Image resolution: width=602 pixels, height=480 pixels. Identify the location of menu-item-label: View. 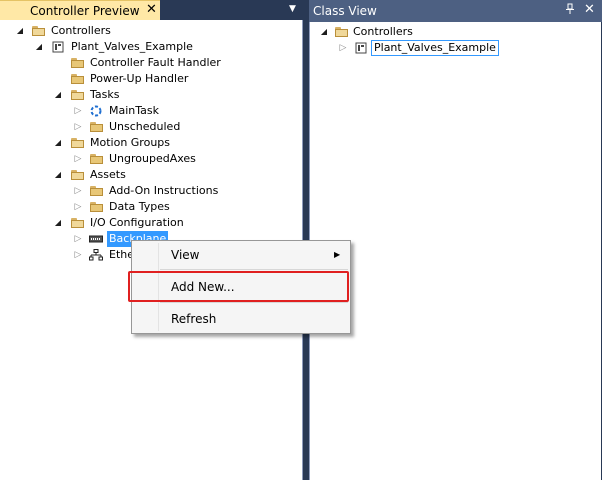
(185, 255).